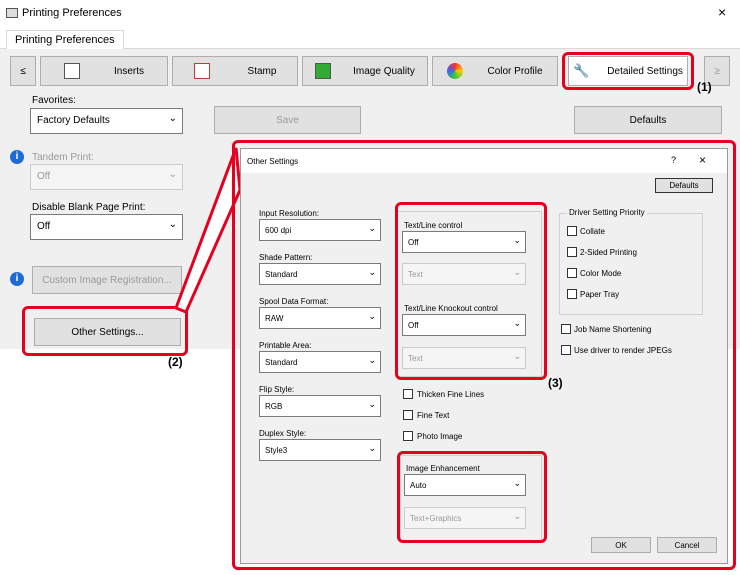  Describe the element at coordinates (433, 415) in the screenshot. I see `fine-text-label: Fine Text` at that location.